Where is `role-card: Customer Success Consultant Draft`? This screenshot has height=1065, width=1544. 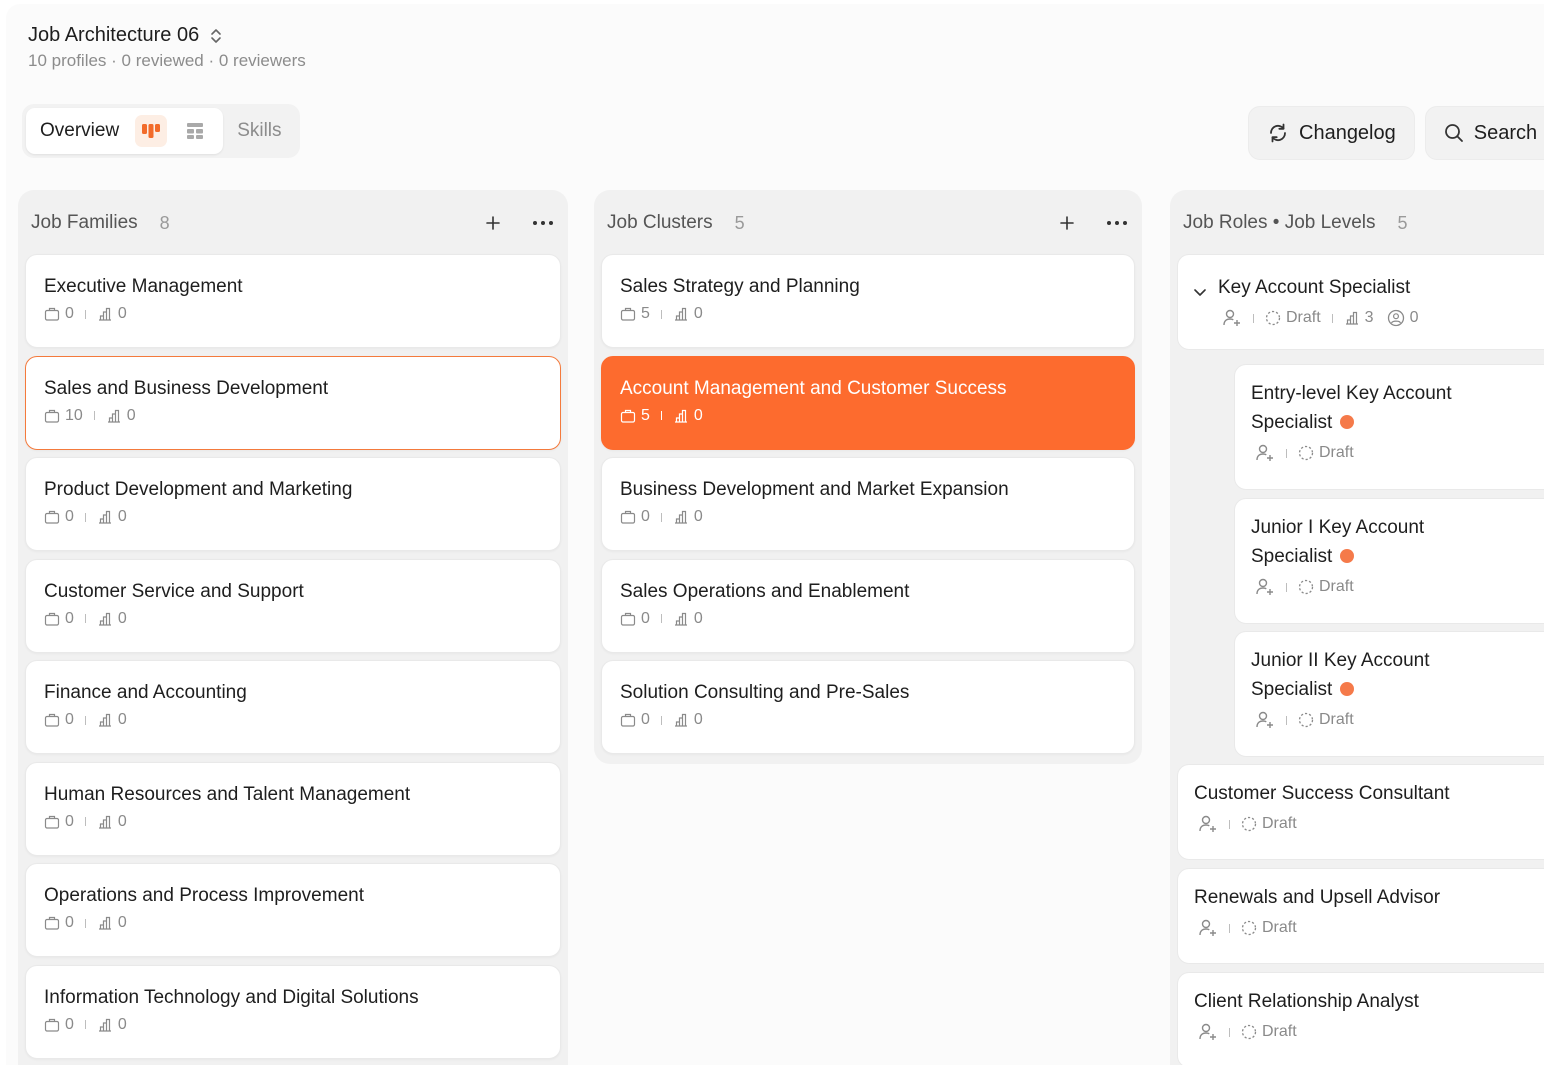 role-card: Customer Success Consultant Draft is located at coordinates (1360, 812).